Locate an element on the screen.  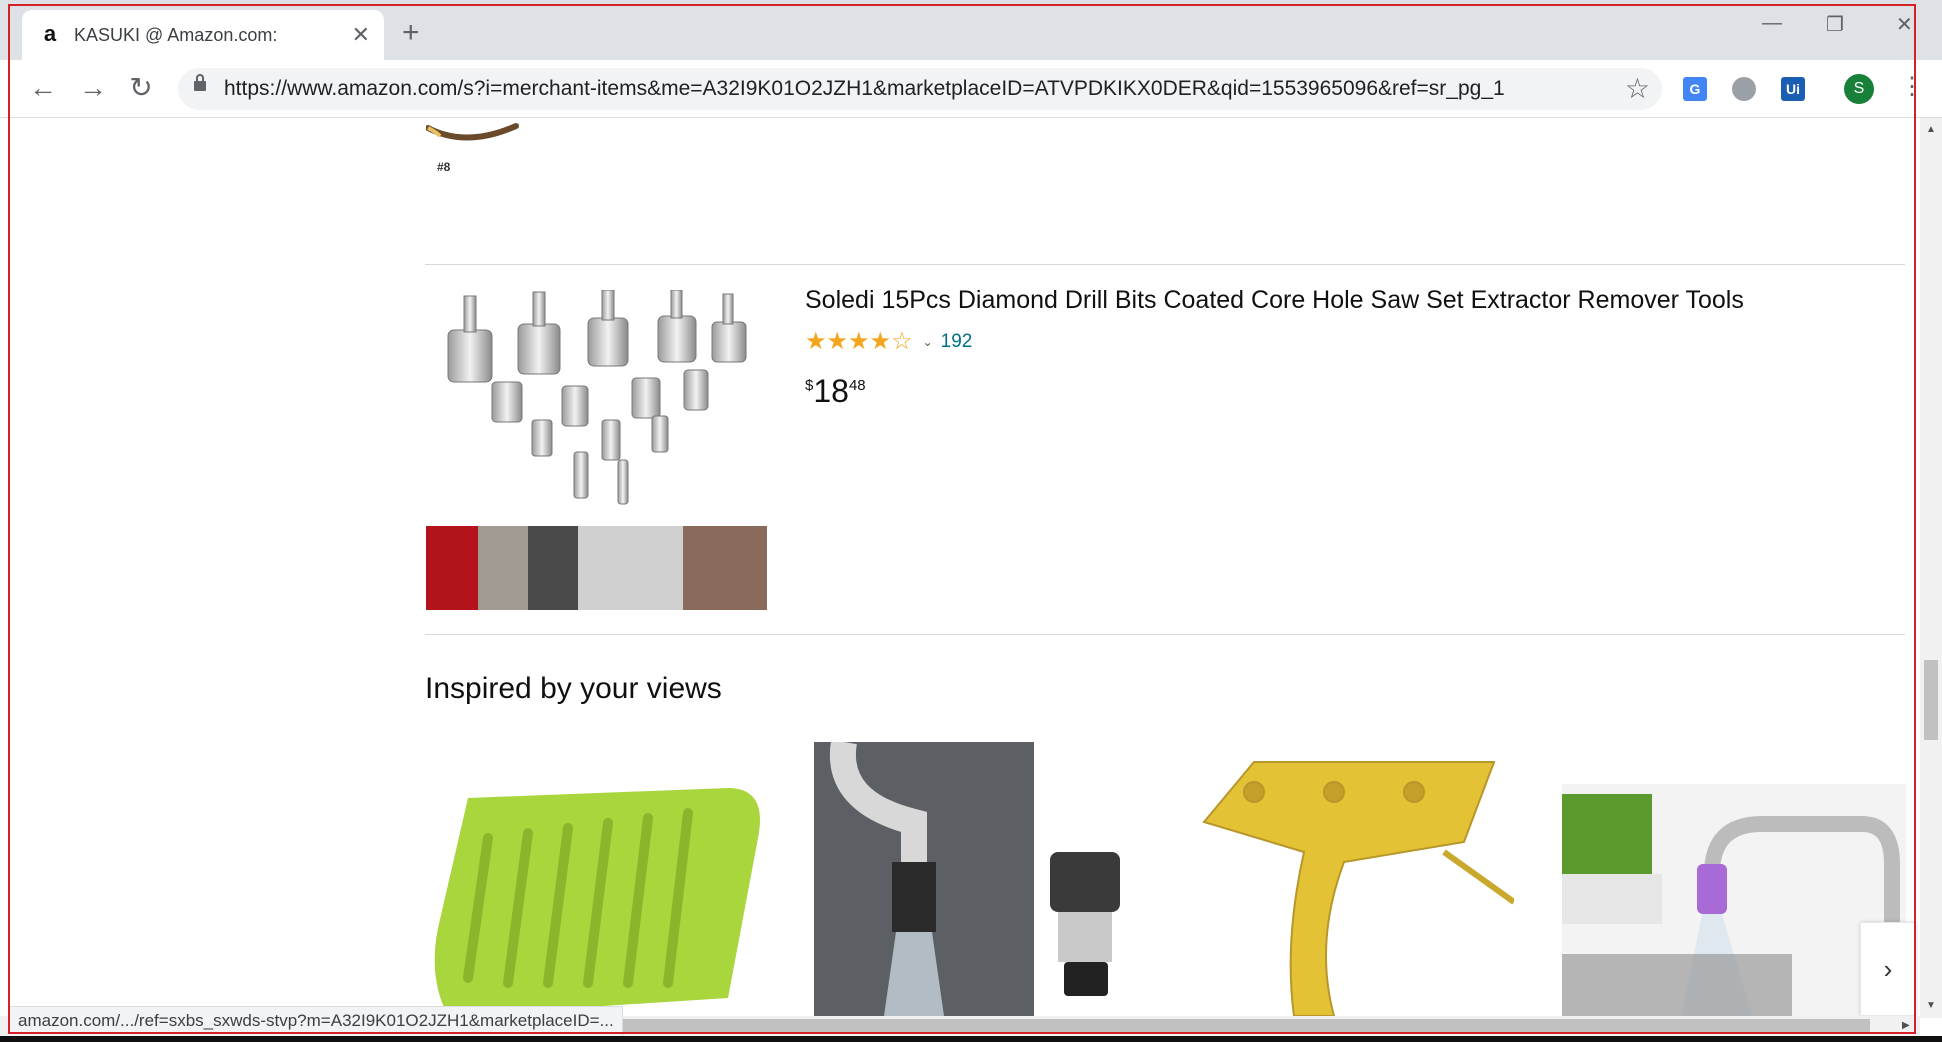
star-empty-icon: ☆ is located at coordinates (902, 341).